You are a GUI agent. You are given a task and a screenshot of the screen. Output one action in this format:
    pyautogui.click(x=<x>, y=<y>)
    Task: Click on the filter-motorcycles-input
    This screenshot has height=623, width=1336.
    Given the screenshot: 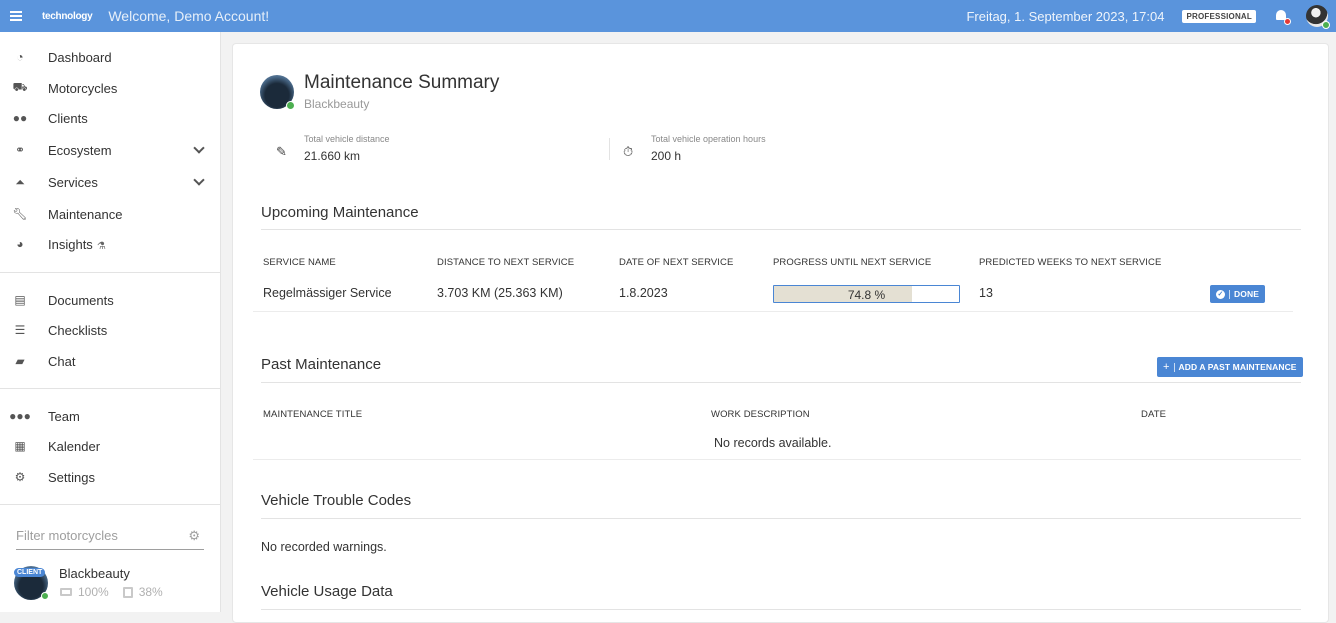 What is the action you would take?
    pyautogui.click(x=96, y=535)
    